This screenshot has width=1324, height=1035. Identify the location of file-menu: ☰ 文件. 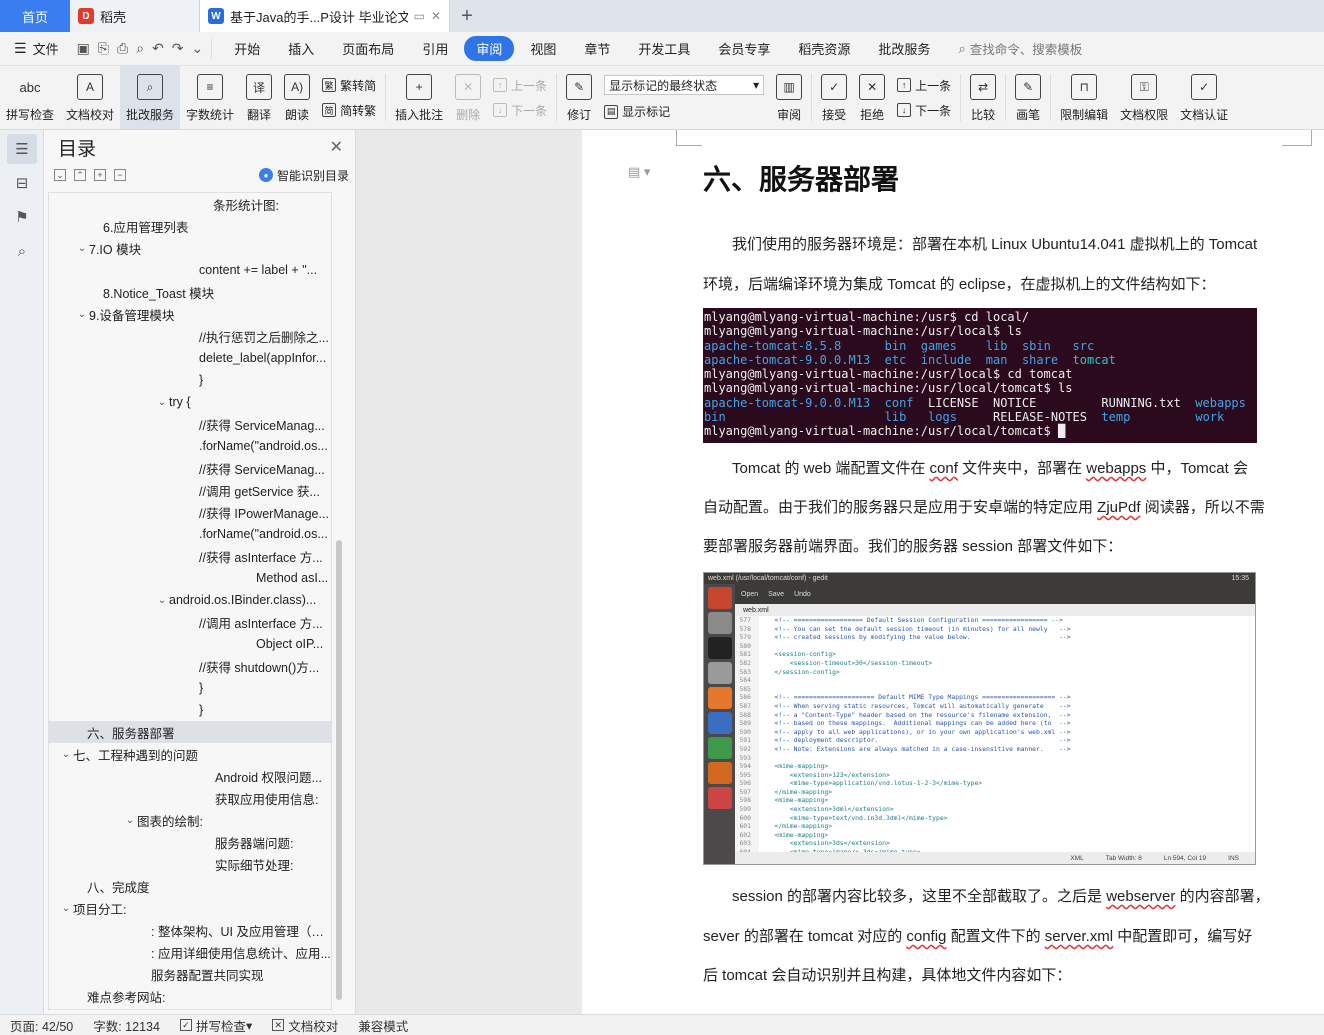
(34, 48).